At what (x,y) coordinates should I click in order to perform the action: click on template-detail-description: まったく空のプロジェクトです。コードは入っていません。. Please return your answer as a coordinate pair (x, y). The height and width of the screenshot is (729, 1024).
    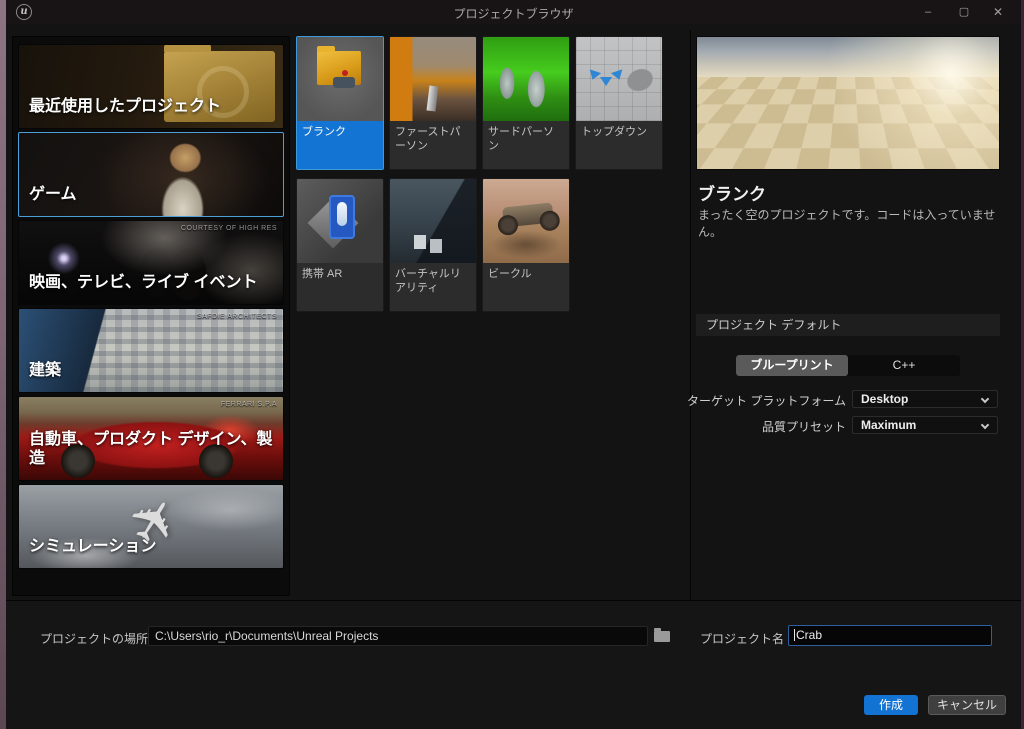
    Looking at the image, I should click on (847, 223).